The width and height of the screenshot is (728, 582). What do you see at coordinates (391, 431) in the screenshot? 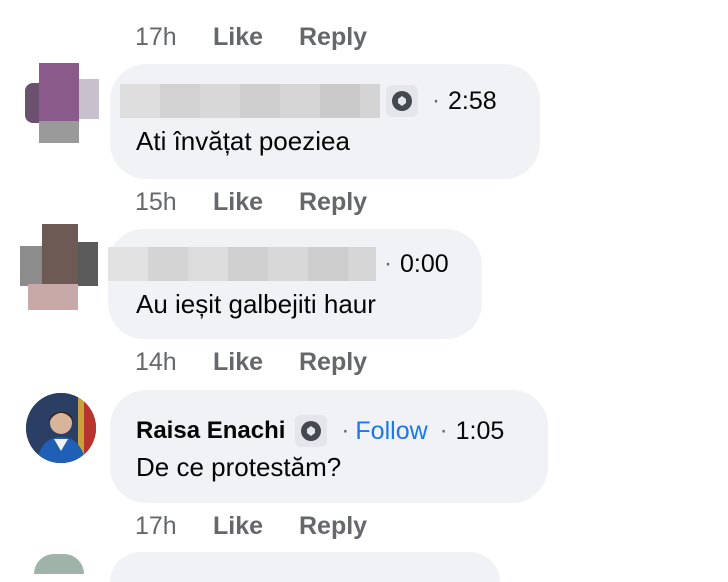
I see `follow-button: Follow` at bounding box center [391, 431].